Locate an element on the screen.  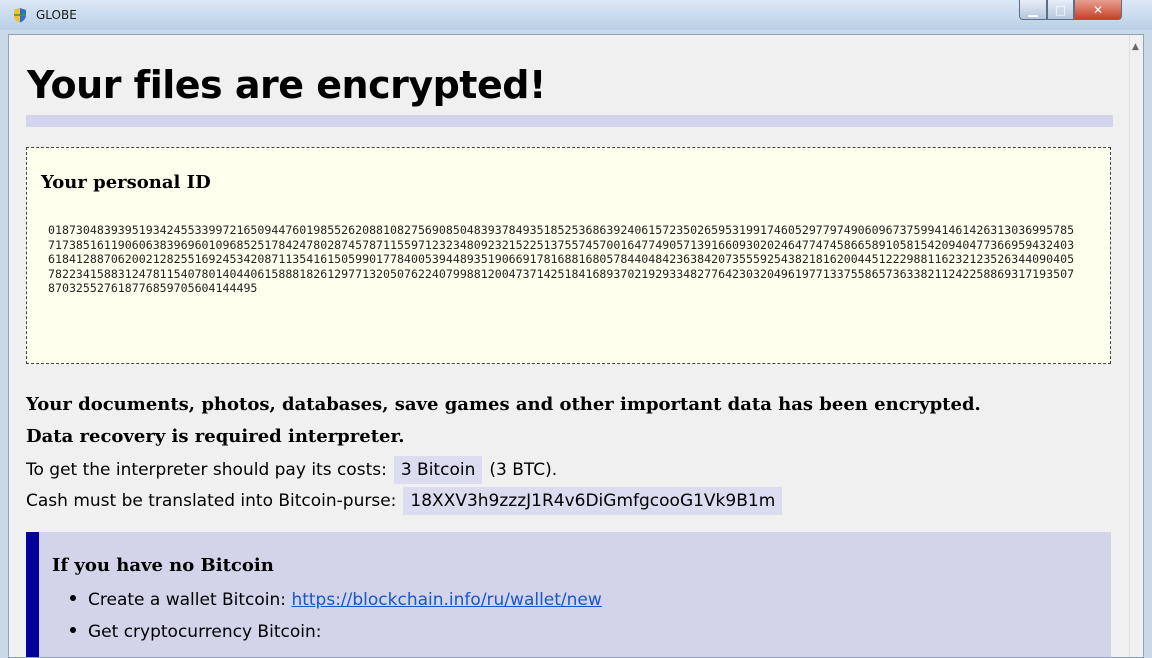
page-title: Your files are encrypted! is located at coordinates (286, 85).